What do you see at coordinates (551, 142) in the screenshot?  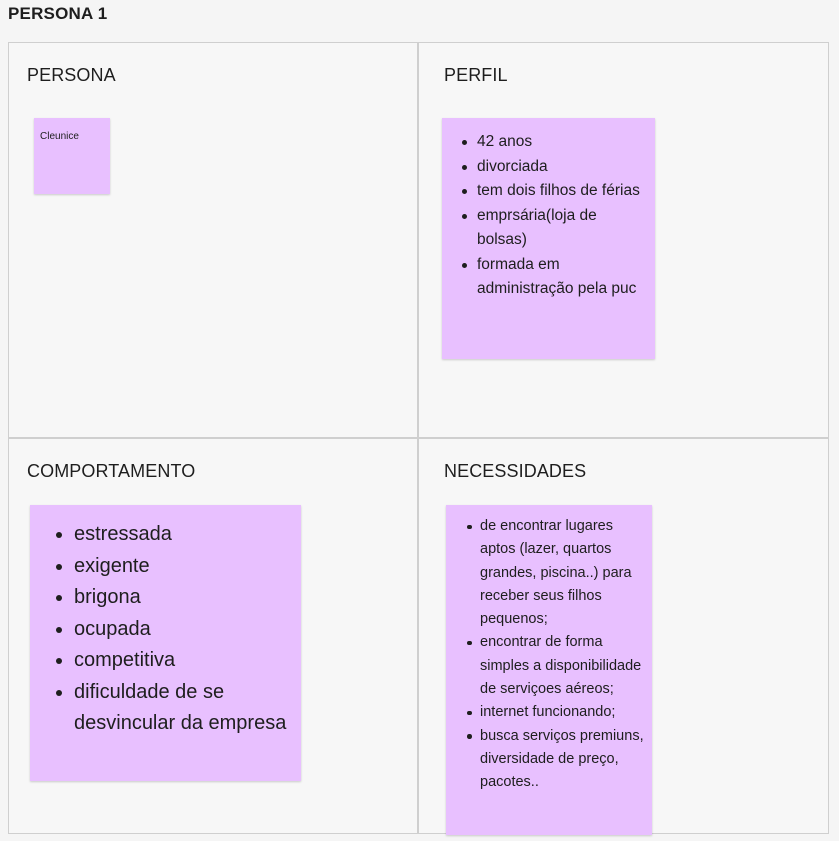 I see `list-item: 42 anos` at bounding box center [551, 142].